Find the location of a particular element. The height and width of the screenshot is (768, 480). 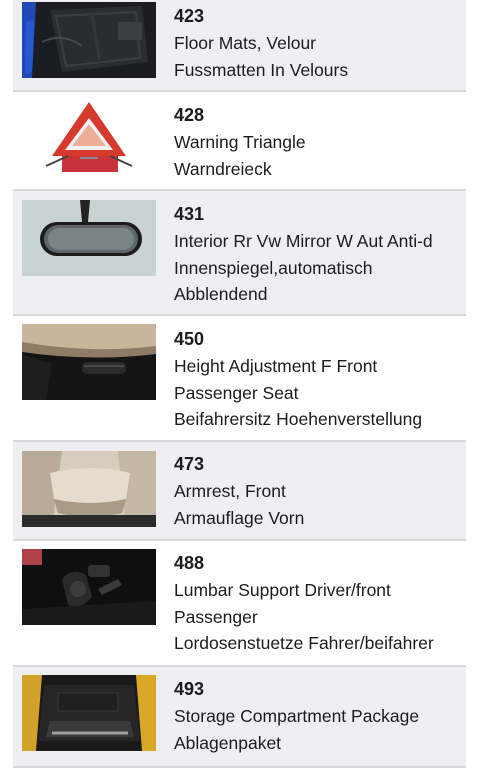

option-code: 423 is located at coordinates (189, 16).